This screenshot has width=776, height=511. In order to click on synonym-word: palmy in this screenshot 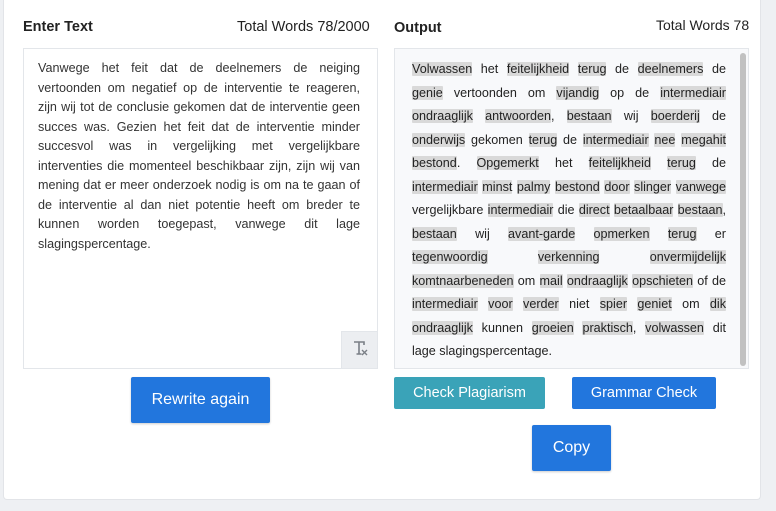, I will do `click(533, 186)`.